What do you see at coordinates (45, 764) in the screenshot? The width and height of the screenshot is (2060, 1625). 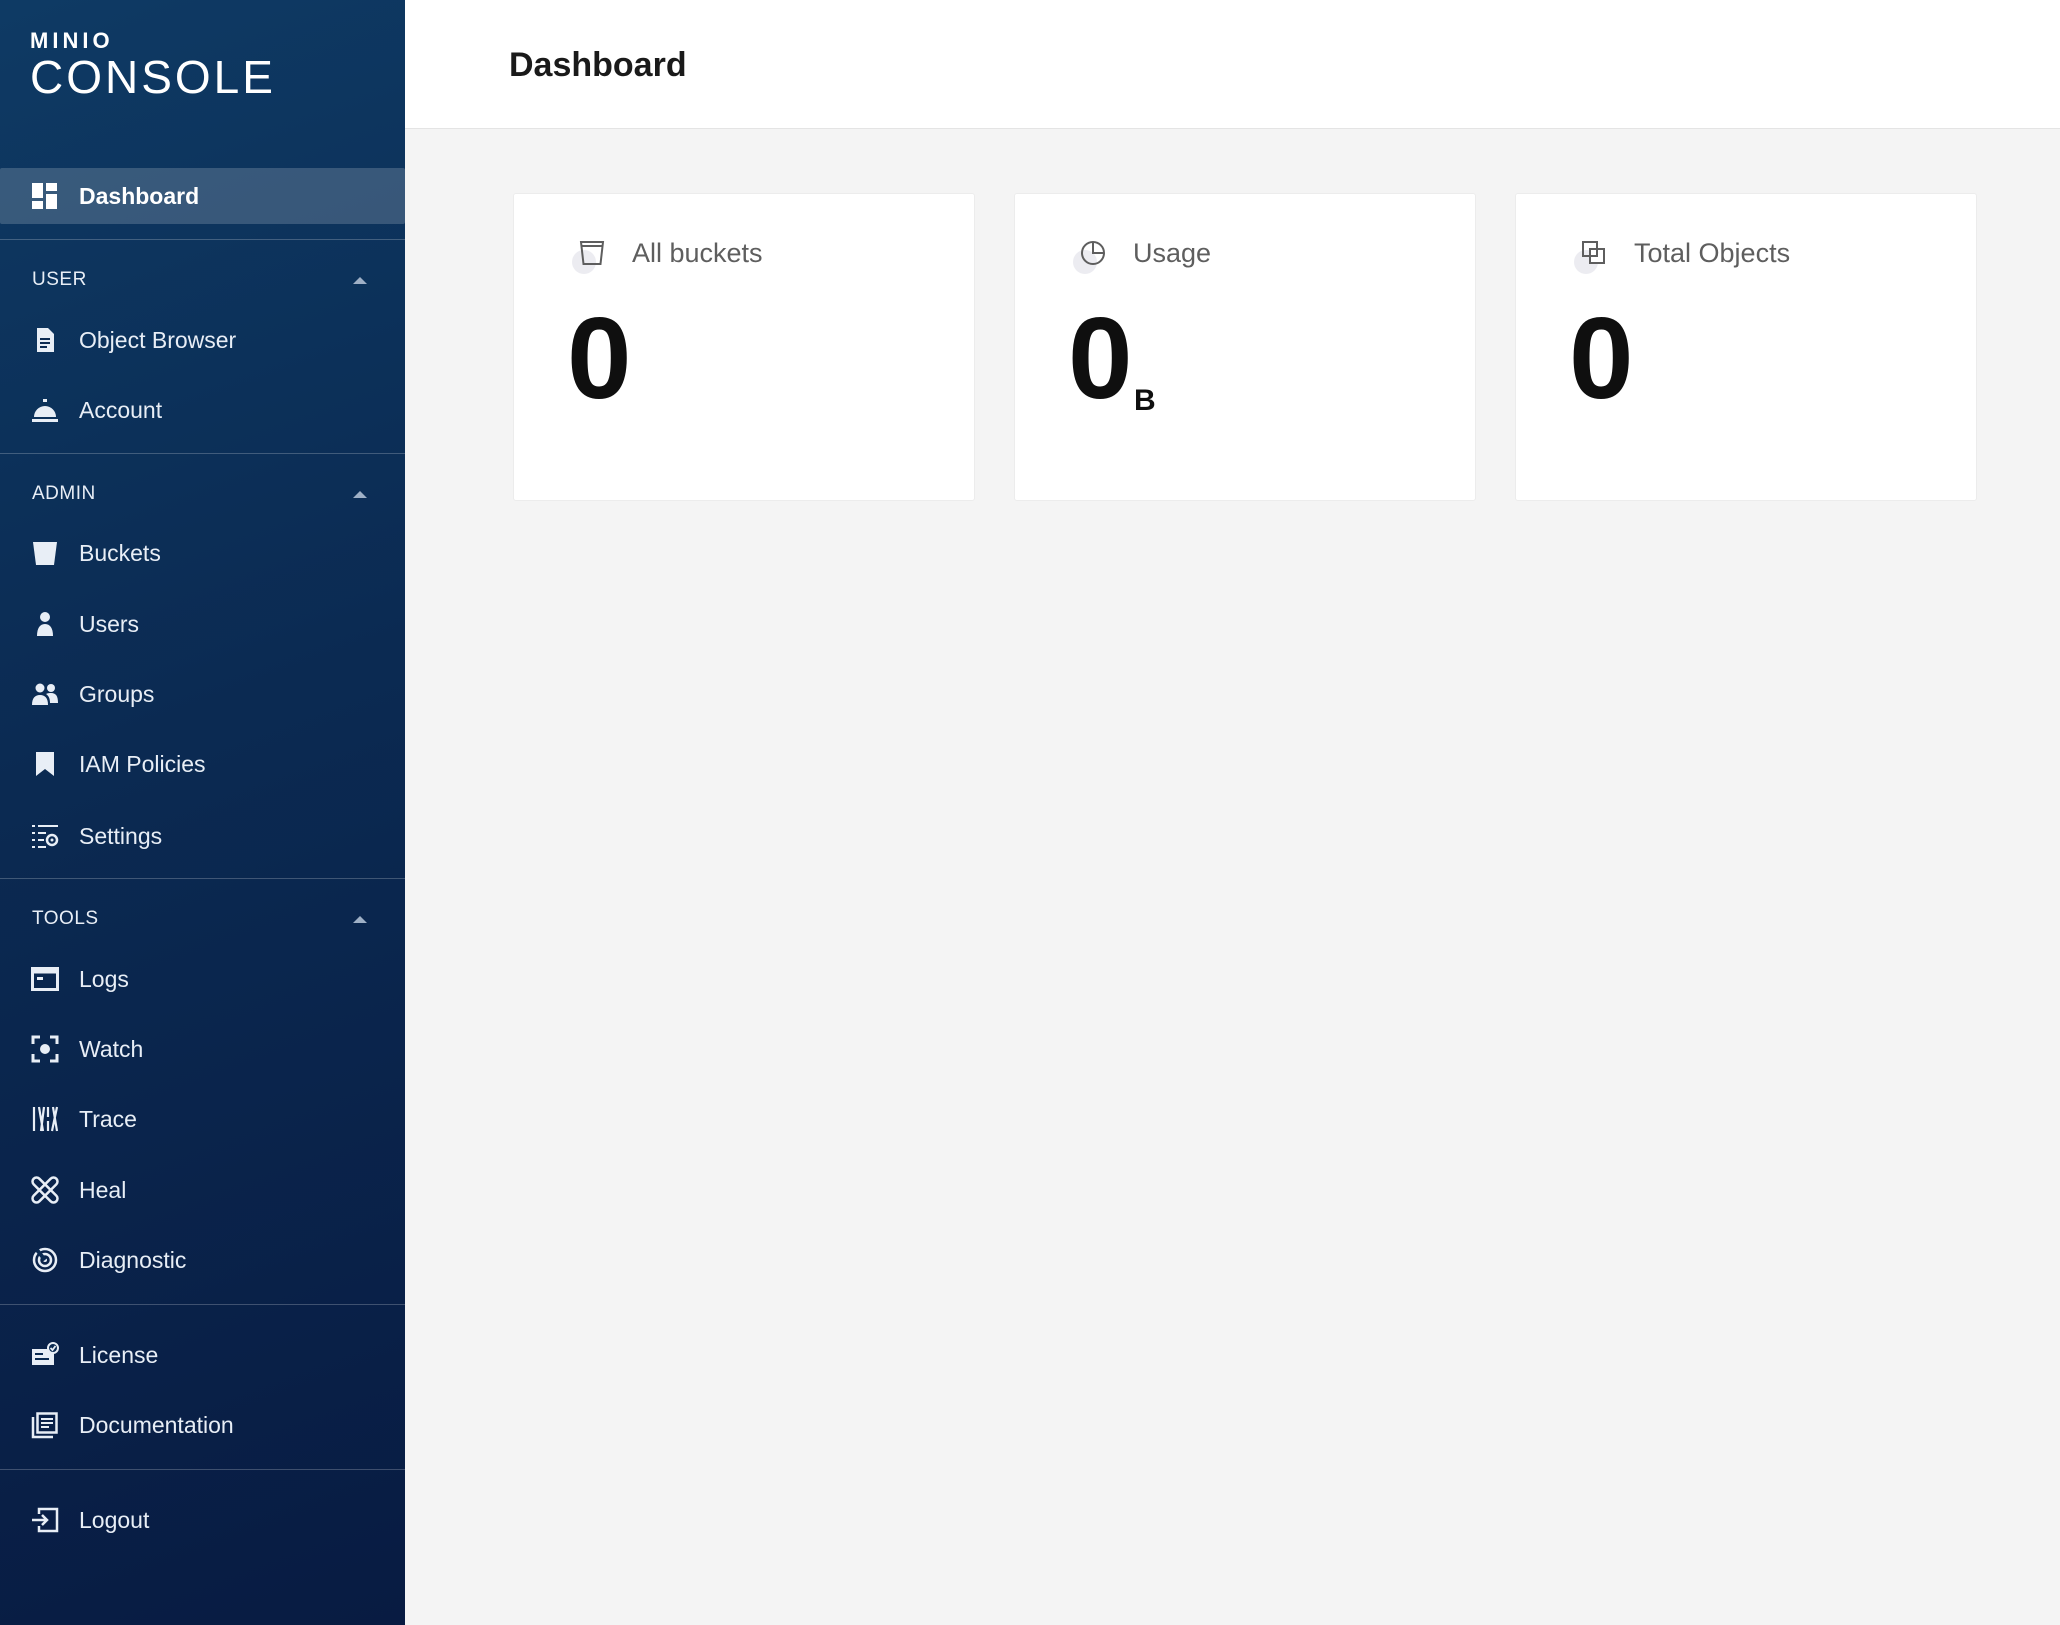 I see `bookmark-icon` at bounding box center [45, 764].